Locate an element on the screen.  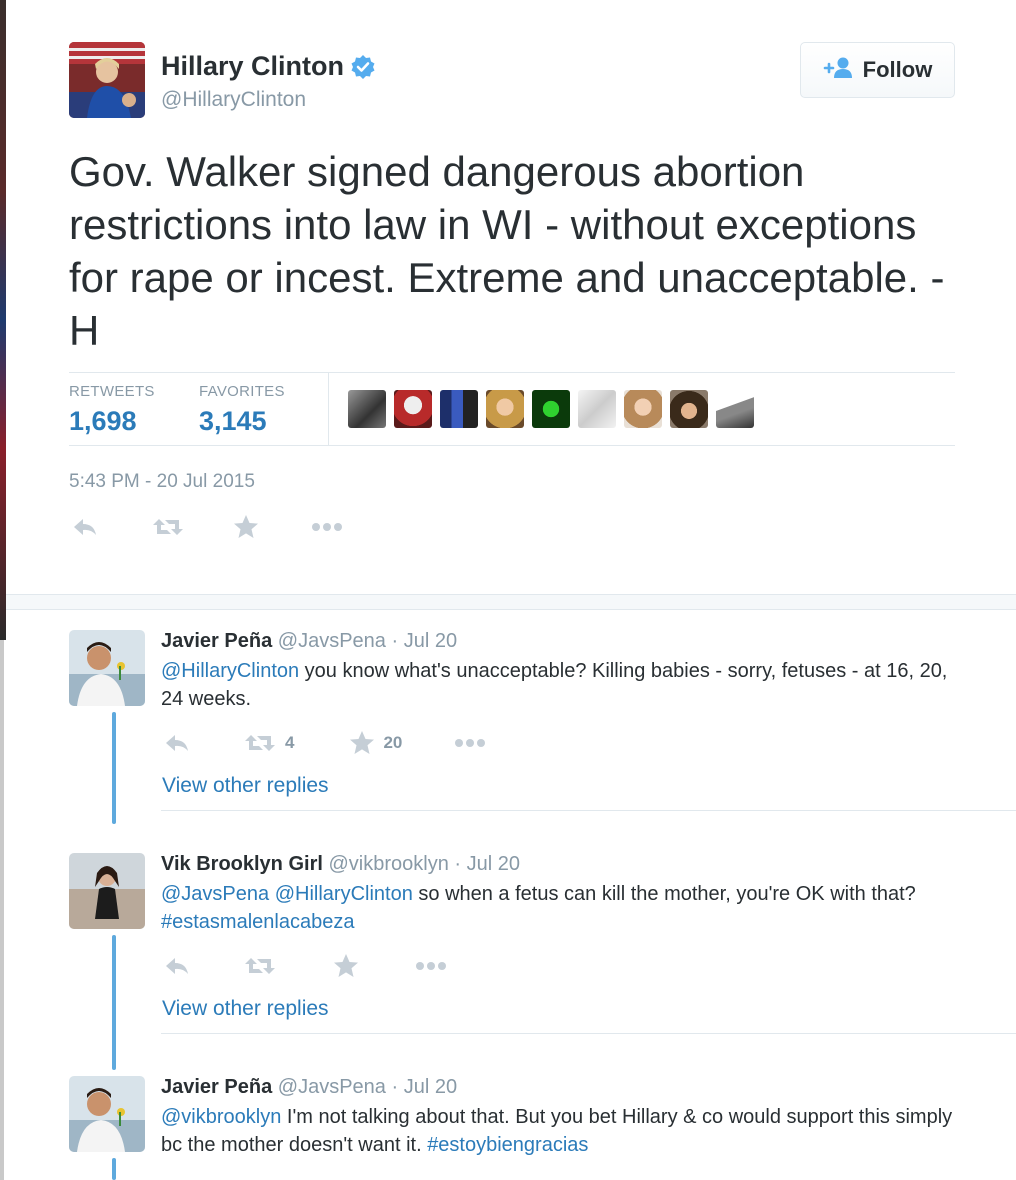
tweet-timestamp: 5:43 PM - 20 Jul 2015 is located at coordinates (162, 482).